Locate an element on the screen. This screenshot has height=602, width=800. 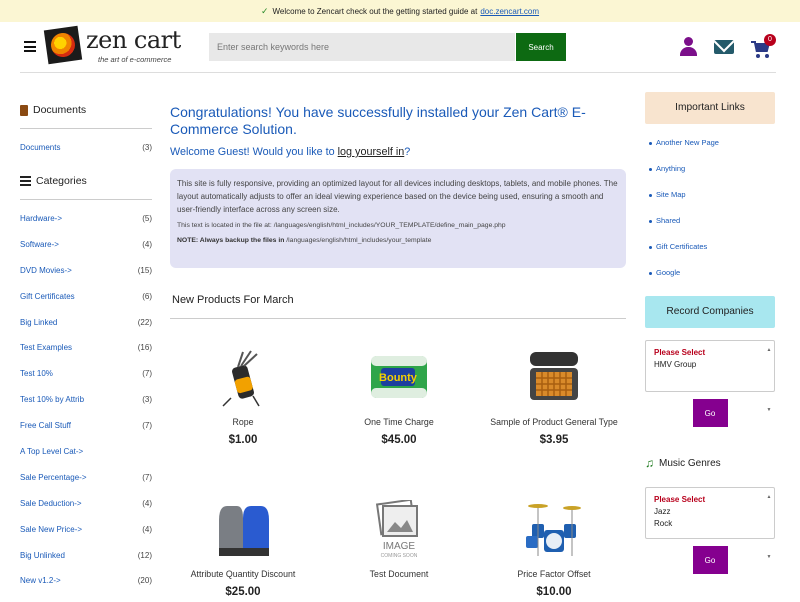
product-card: Price Factor Offset $10.00 is located at coordinates (554, 549).